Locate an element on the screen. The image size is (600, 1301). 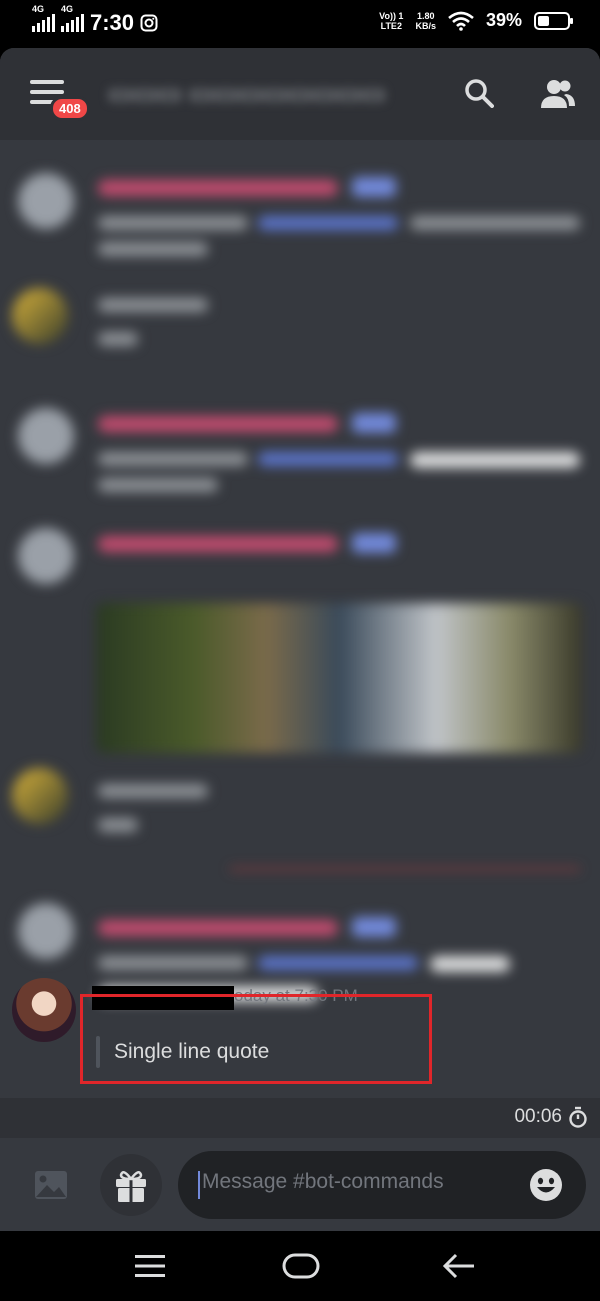
message-input: Message #bot-commands is located at coordinates (382, 1185).